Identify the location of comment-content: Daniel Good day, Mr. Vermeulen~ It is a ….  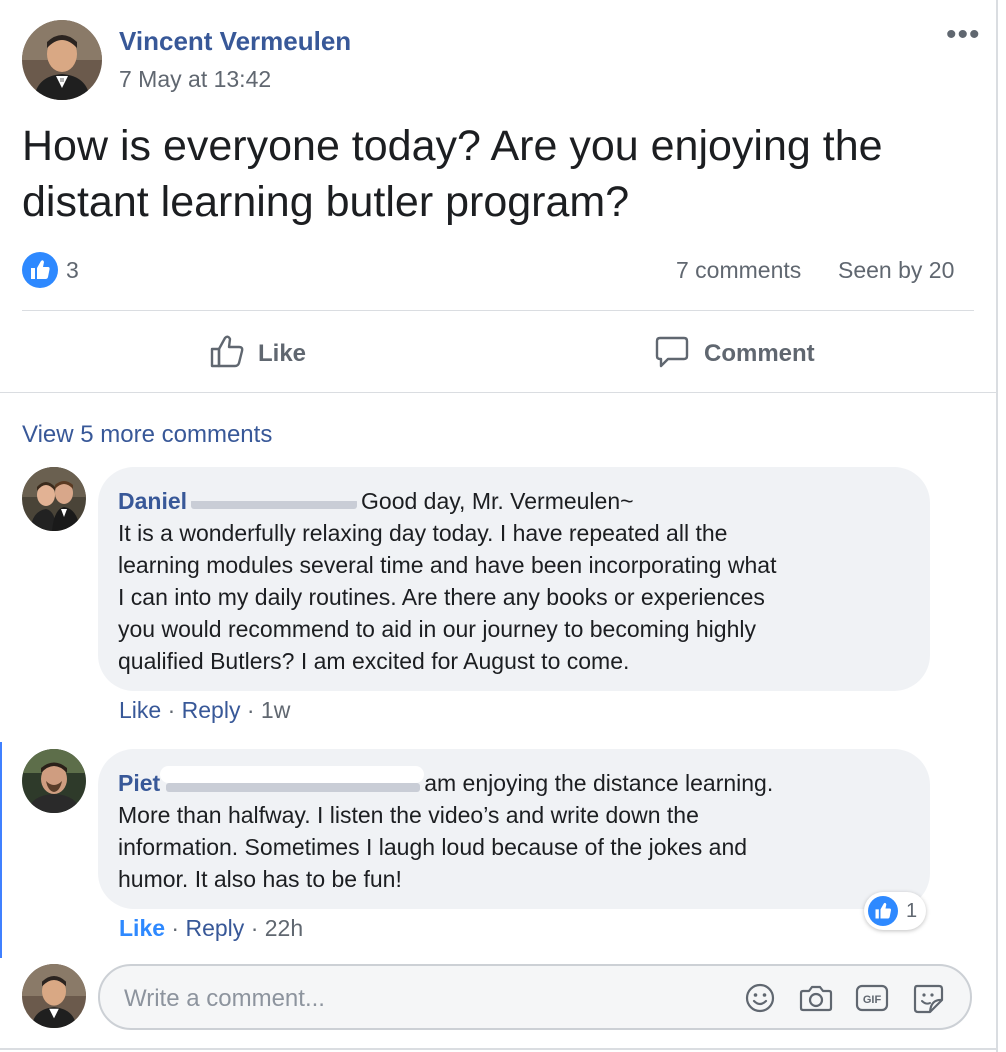
(518, 581).